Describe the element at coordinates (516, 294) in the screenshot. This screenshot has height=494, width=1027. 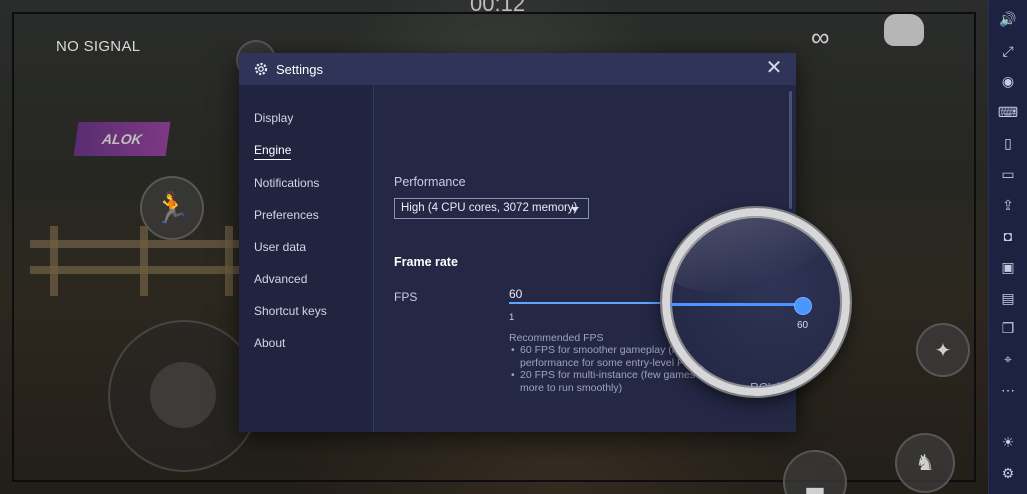
I see `fps-value: 60` at that location.